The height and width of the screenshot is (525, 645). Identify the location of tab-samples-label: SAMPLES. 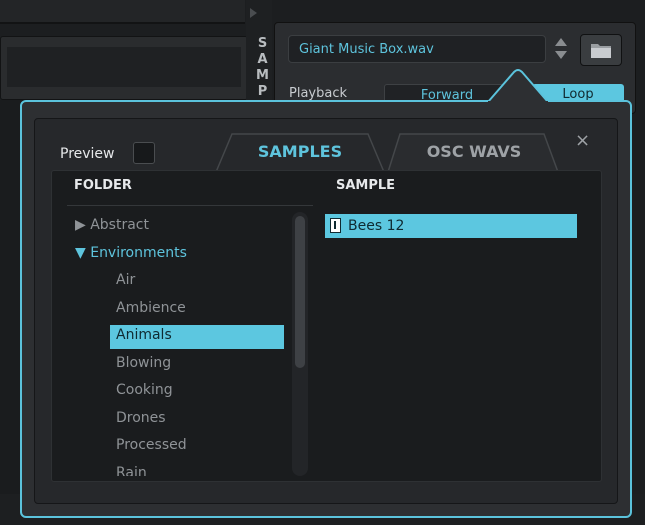
(300, 151).